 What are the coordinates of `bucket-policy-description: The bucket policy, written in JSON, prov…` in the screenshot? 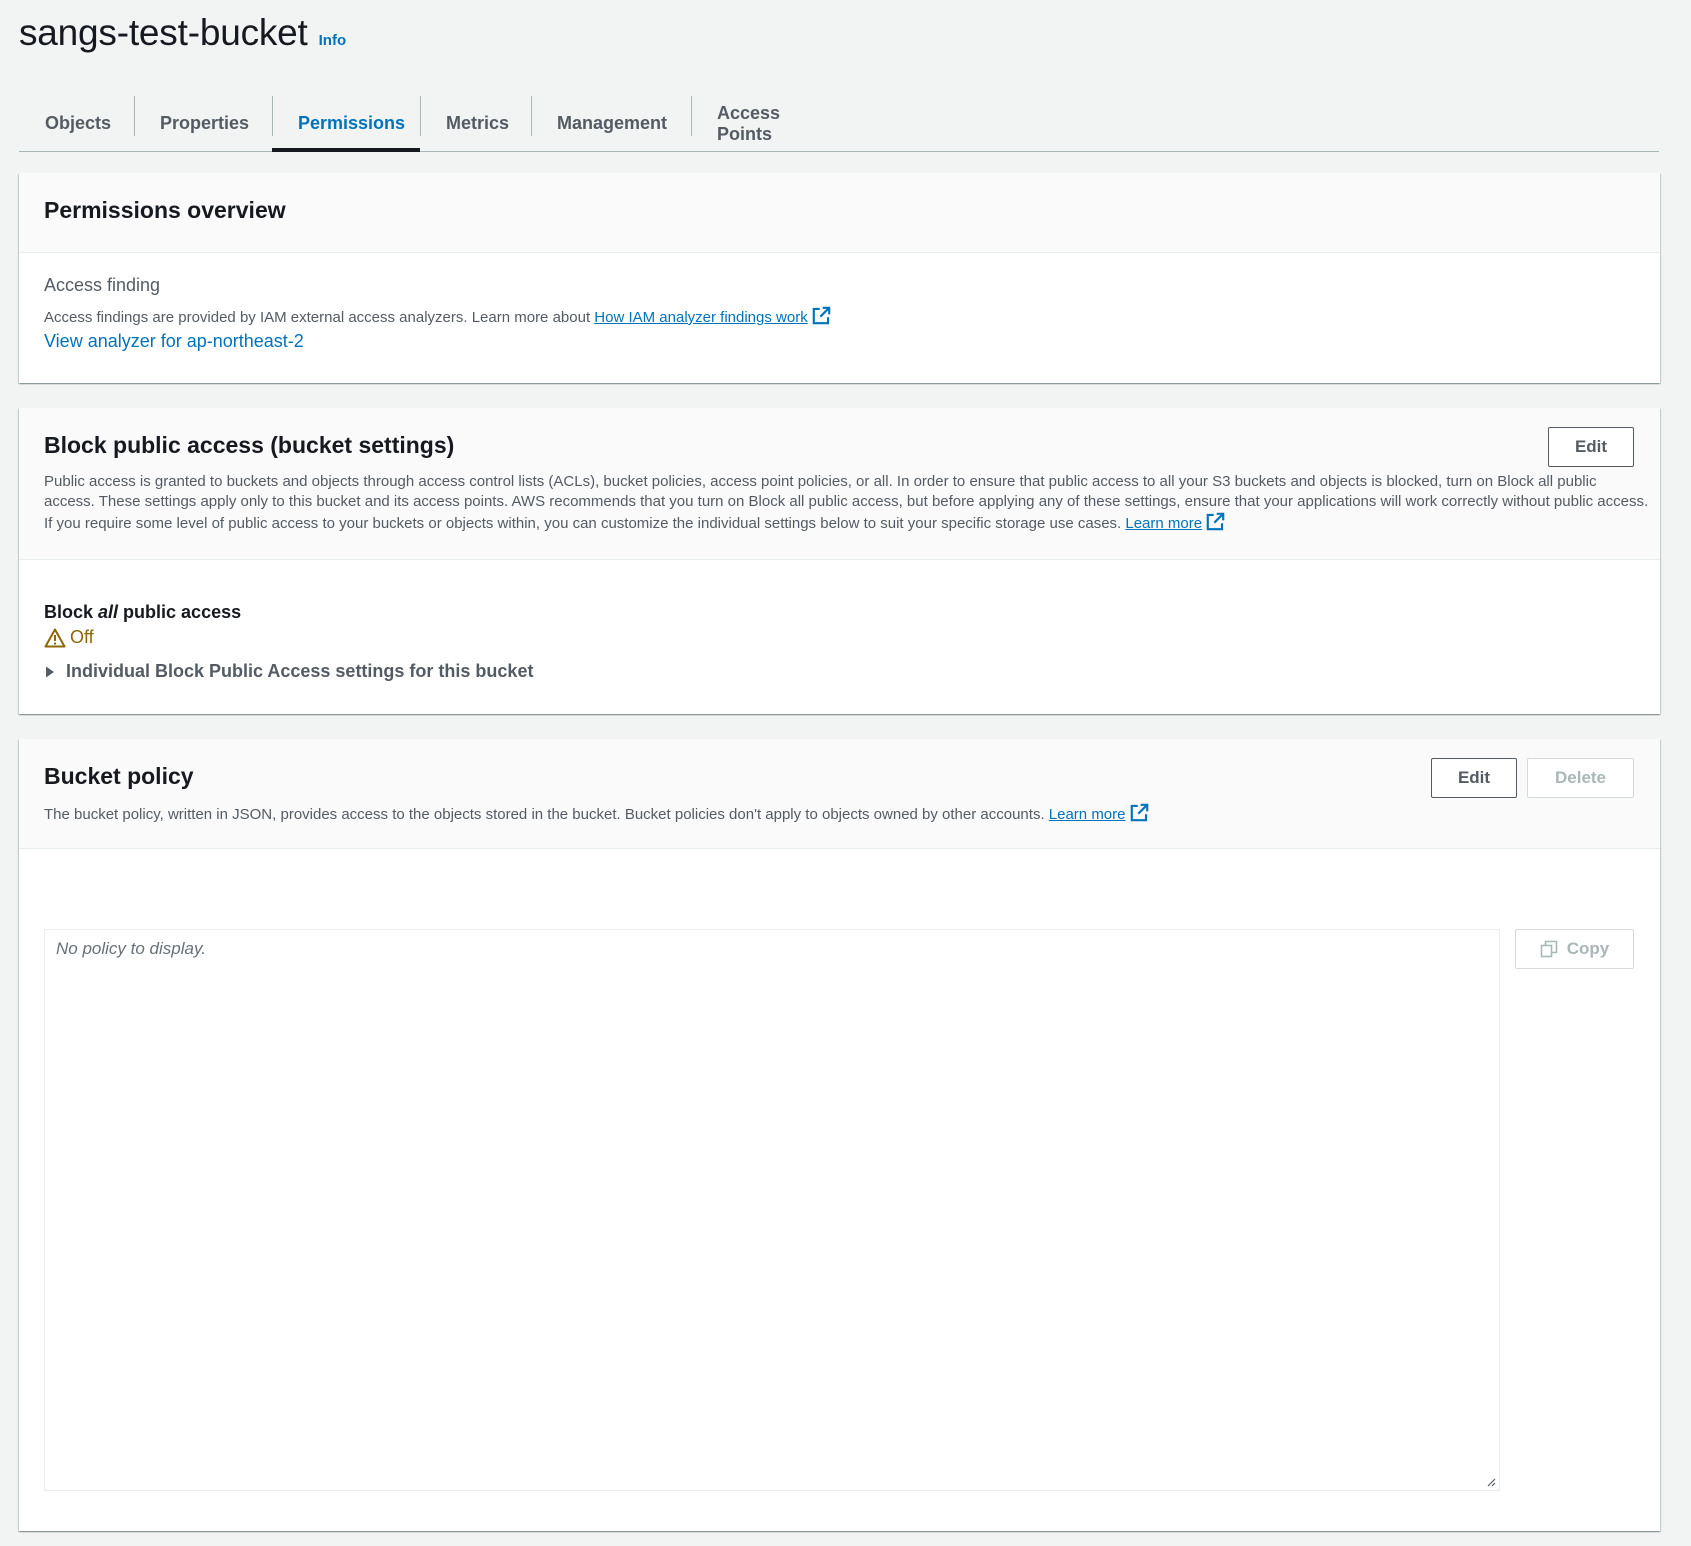 It's located at (596, 814).